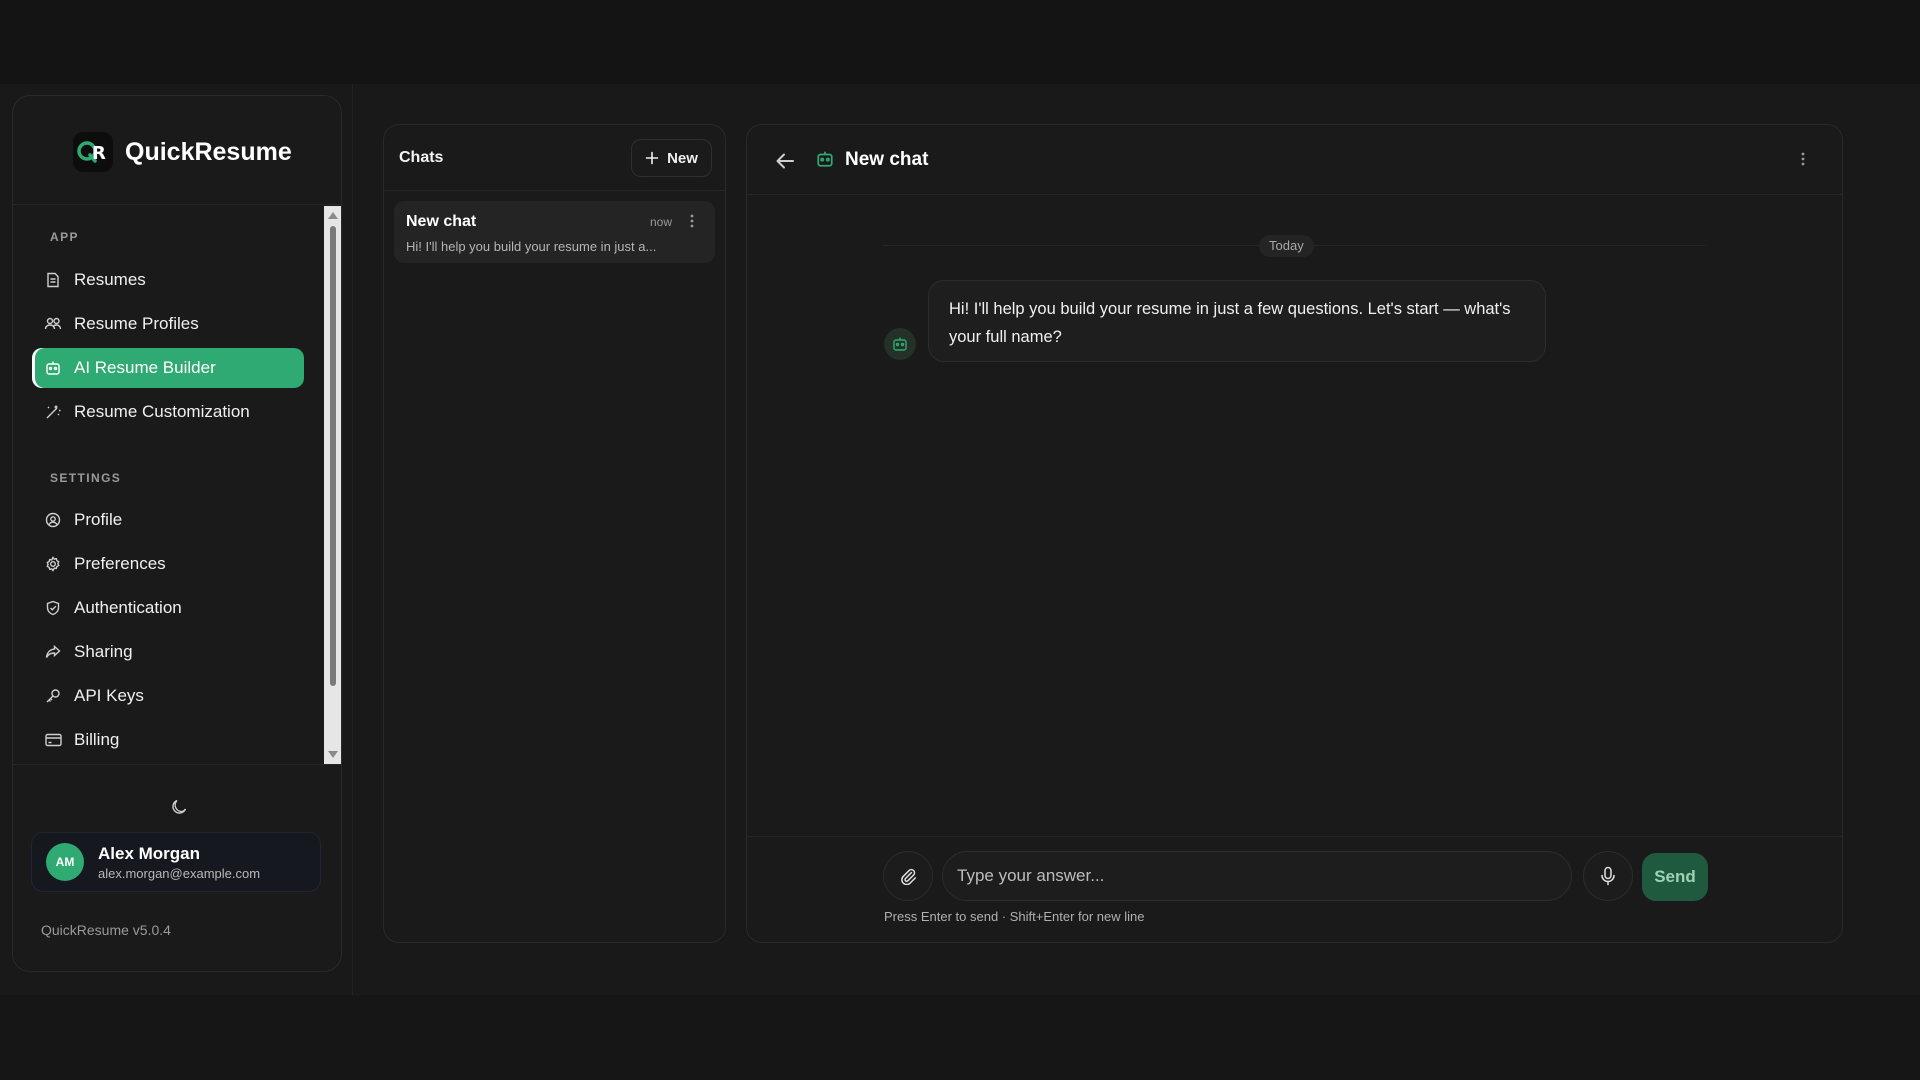  What do you see at coordinates (682, 158) in the screenshot?
I see `new-chat-label: New` at bounding box center [682, 158].